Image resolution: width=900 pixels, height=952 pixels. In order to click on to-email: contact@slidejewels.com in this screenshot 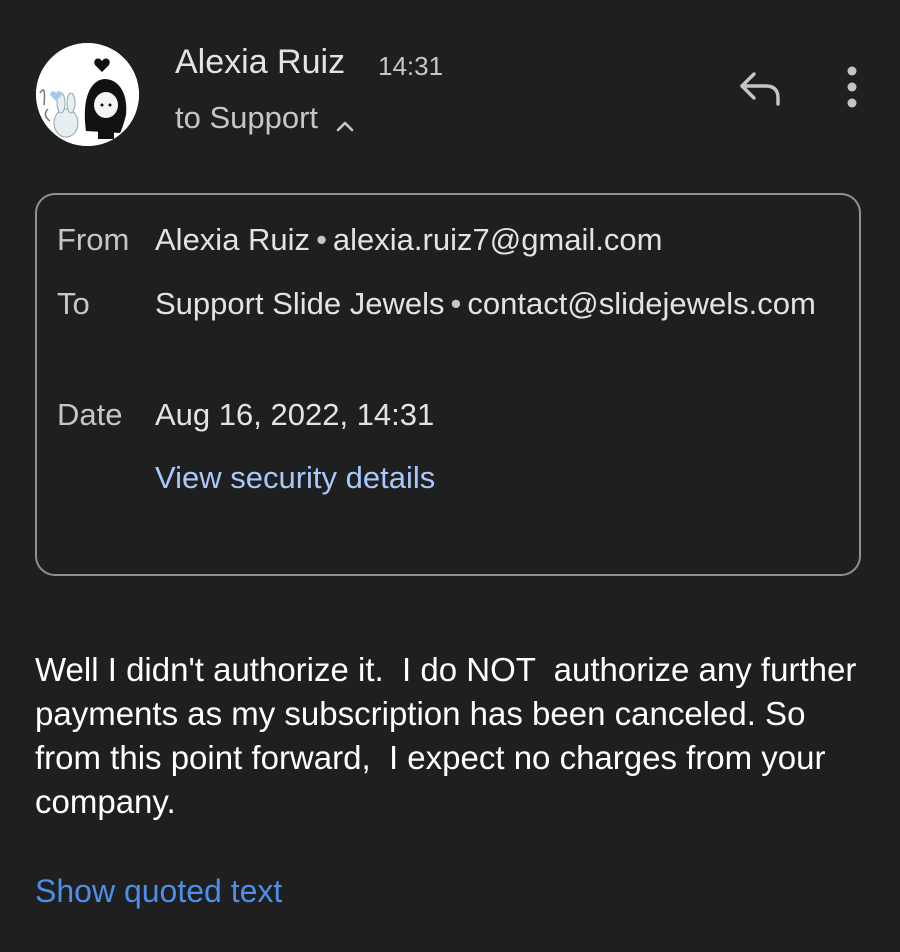, I will do `click(641, 303)`.